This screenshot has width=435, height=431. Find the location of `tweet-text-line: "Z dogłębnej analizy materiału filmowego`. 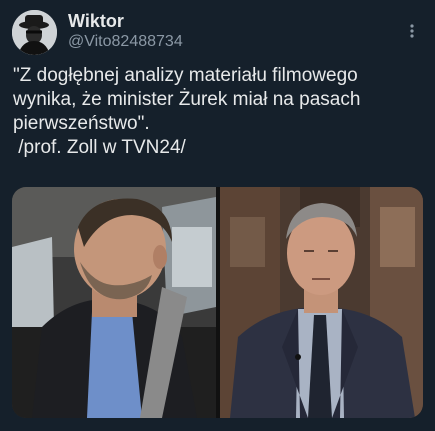

tweet-text-line: "Z dogłębnej analizy materiału filmowego is located at coordinates (185, 75).